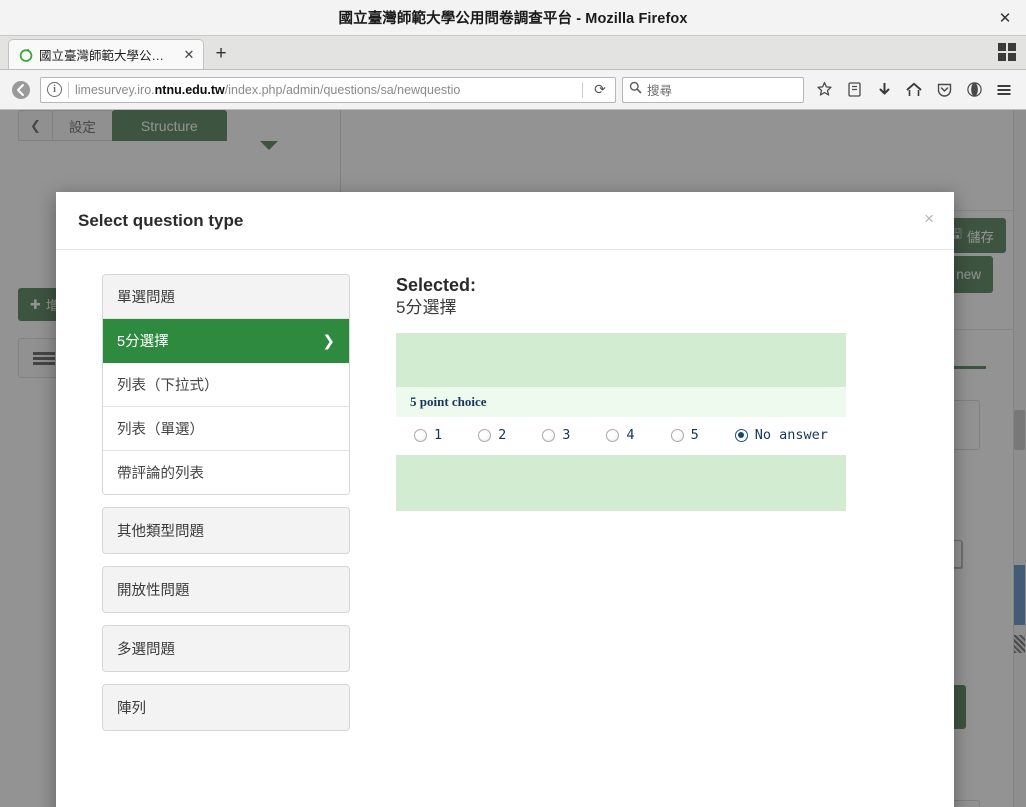 This screenshot has height=807, width=1026. Describe the element at coordinates (68, 89) in the screenshot. I see `url-divider` at that location.